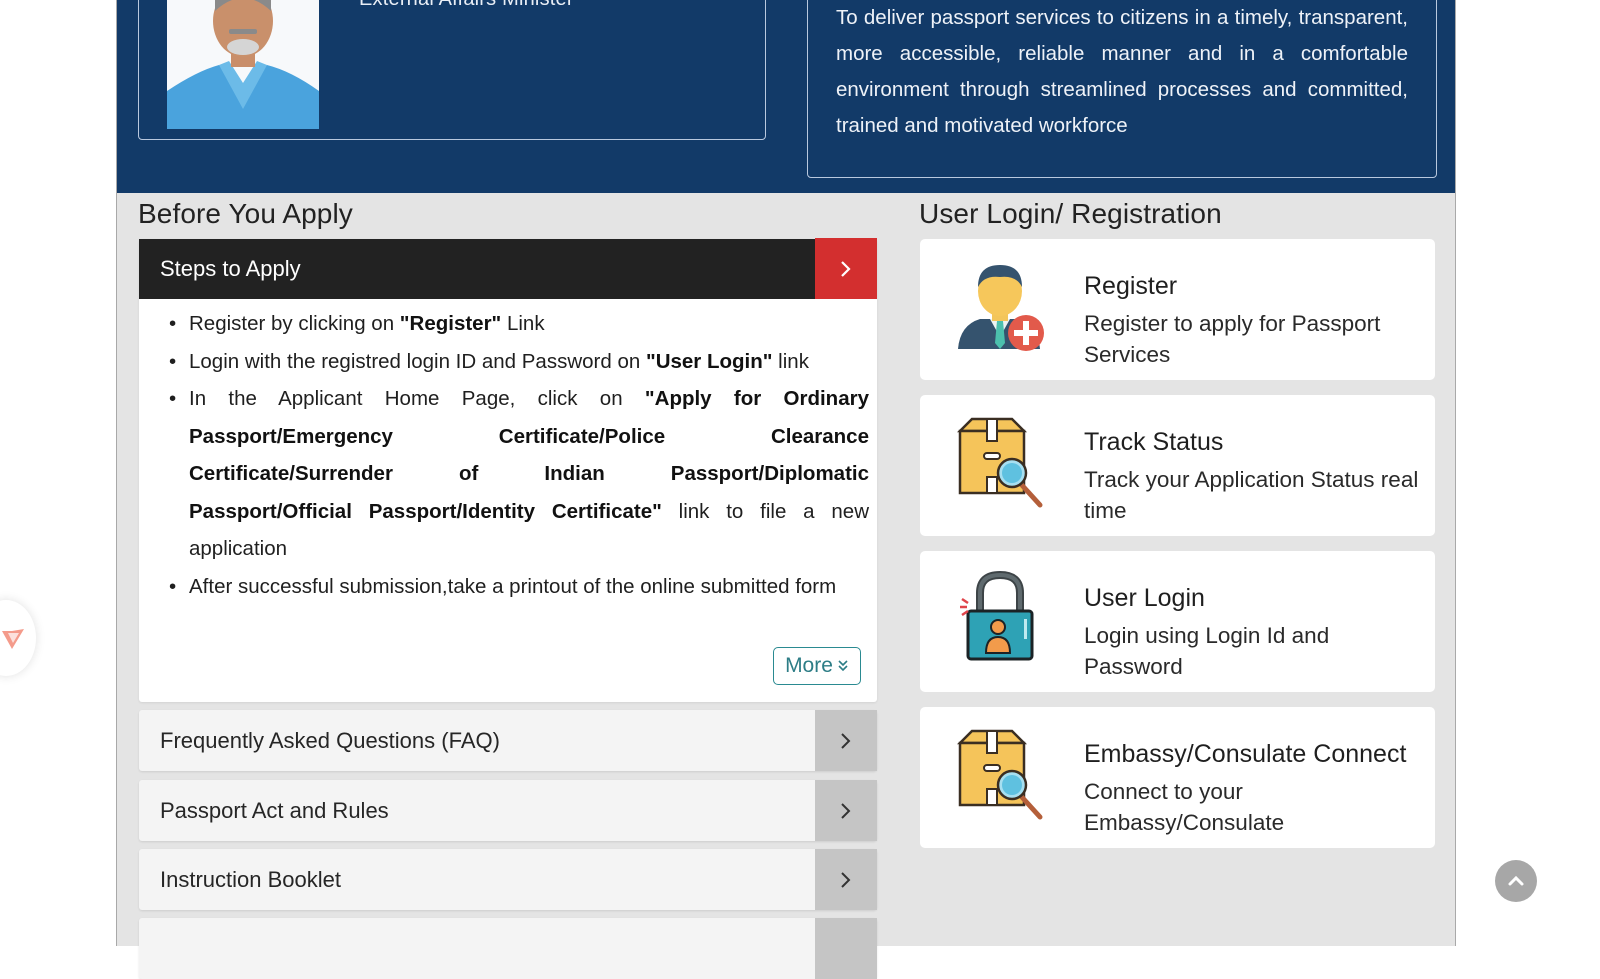  Describe the element at coordinates (245, 213) in the screenshot. I see `before-you-apply-heading: Before You Apply` at that location.